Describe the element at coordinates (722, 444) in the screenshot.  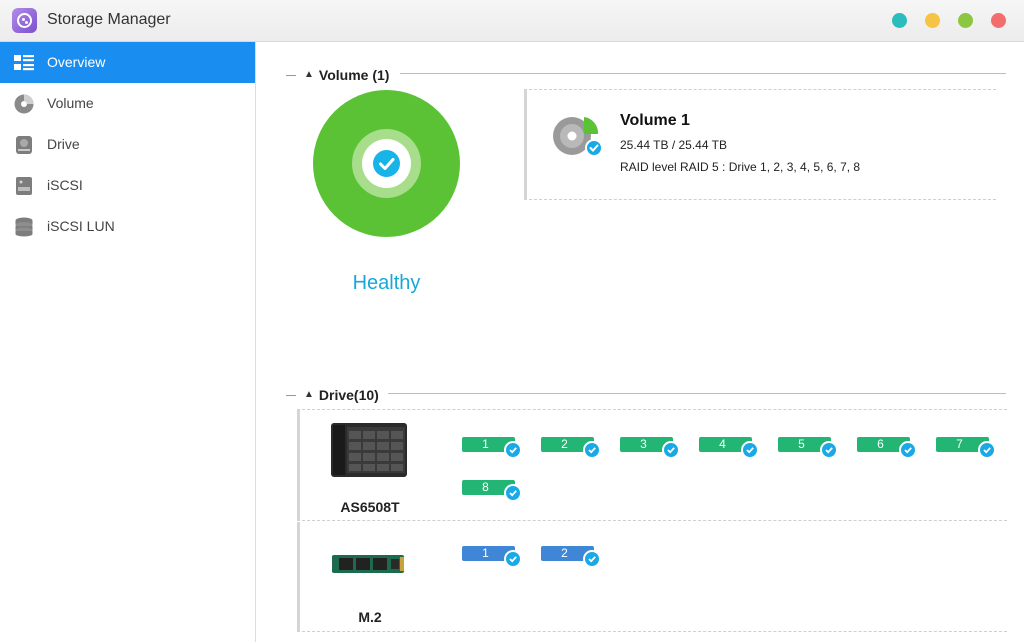
I see `drive-number: 4` at that location.